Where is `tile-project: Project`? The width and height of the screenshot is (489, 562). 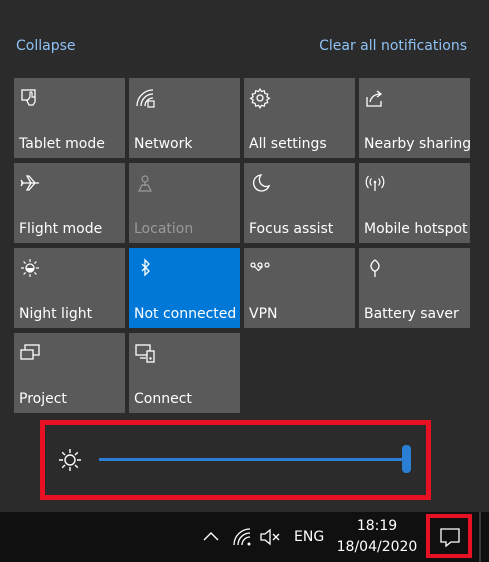 tile-project: Project is located at coordinates (69, 373).